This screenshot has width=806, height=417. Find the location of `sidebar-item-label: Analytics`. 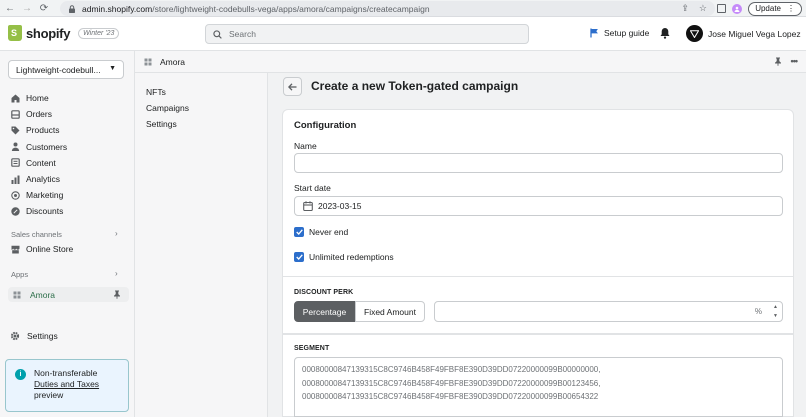

sidebar-item-label: Analytics is located at coordinates (43, 179).